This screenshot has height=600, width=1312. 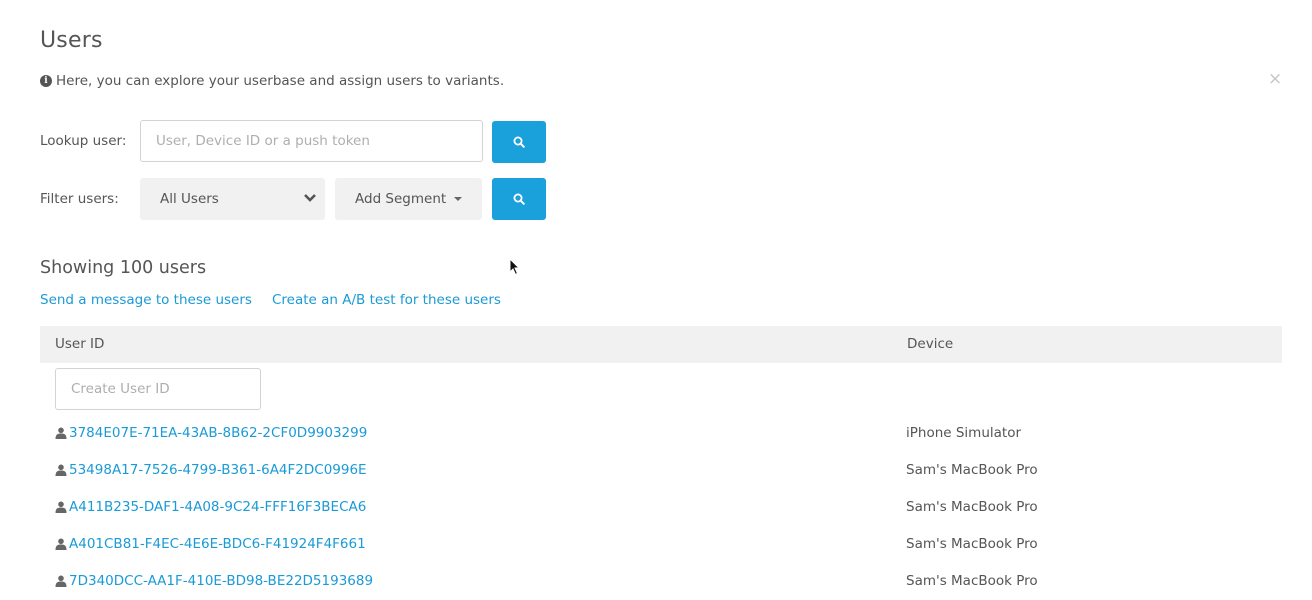 What do you see at coordinates (146, 300) in the screenshot?
I see `send-message-link: Send a message to these users` at bounding box center [146, 300].